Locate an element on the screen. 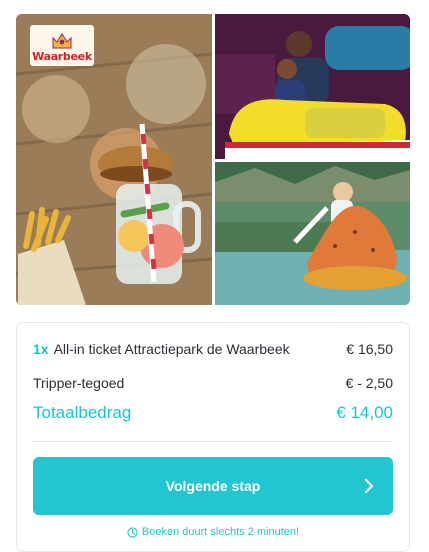 The image size is (429, 552). total-row: Totaalbedrag € 14,00 is located at coordinates (213, 413).